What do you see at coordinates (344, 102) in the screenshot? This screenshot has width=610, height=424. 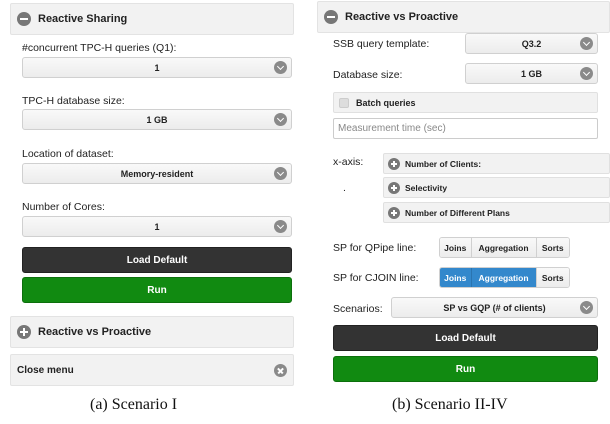 I see `checkbox-box` at bounding box center [344, 102].